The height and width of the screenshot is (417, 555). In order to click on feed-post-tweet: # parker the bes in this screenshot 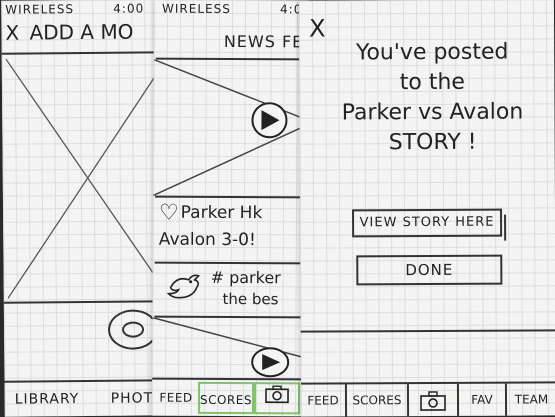, I will do `click(235, 287)`.